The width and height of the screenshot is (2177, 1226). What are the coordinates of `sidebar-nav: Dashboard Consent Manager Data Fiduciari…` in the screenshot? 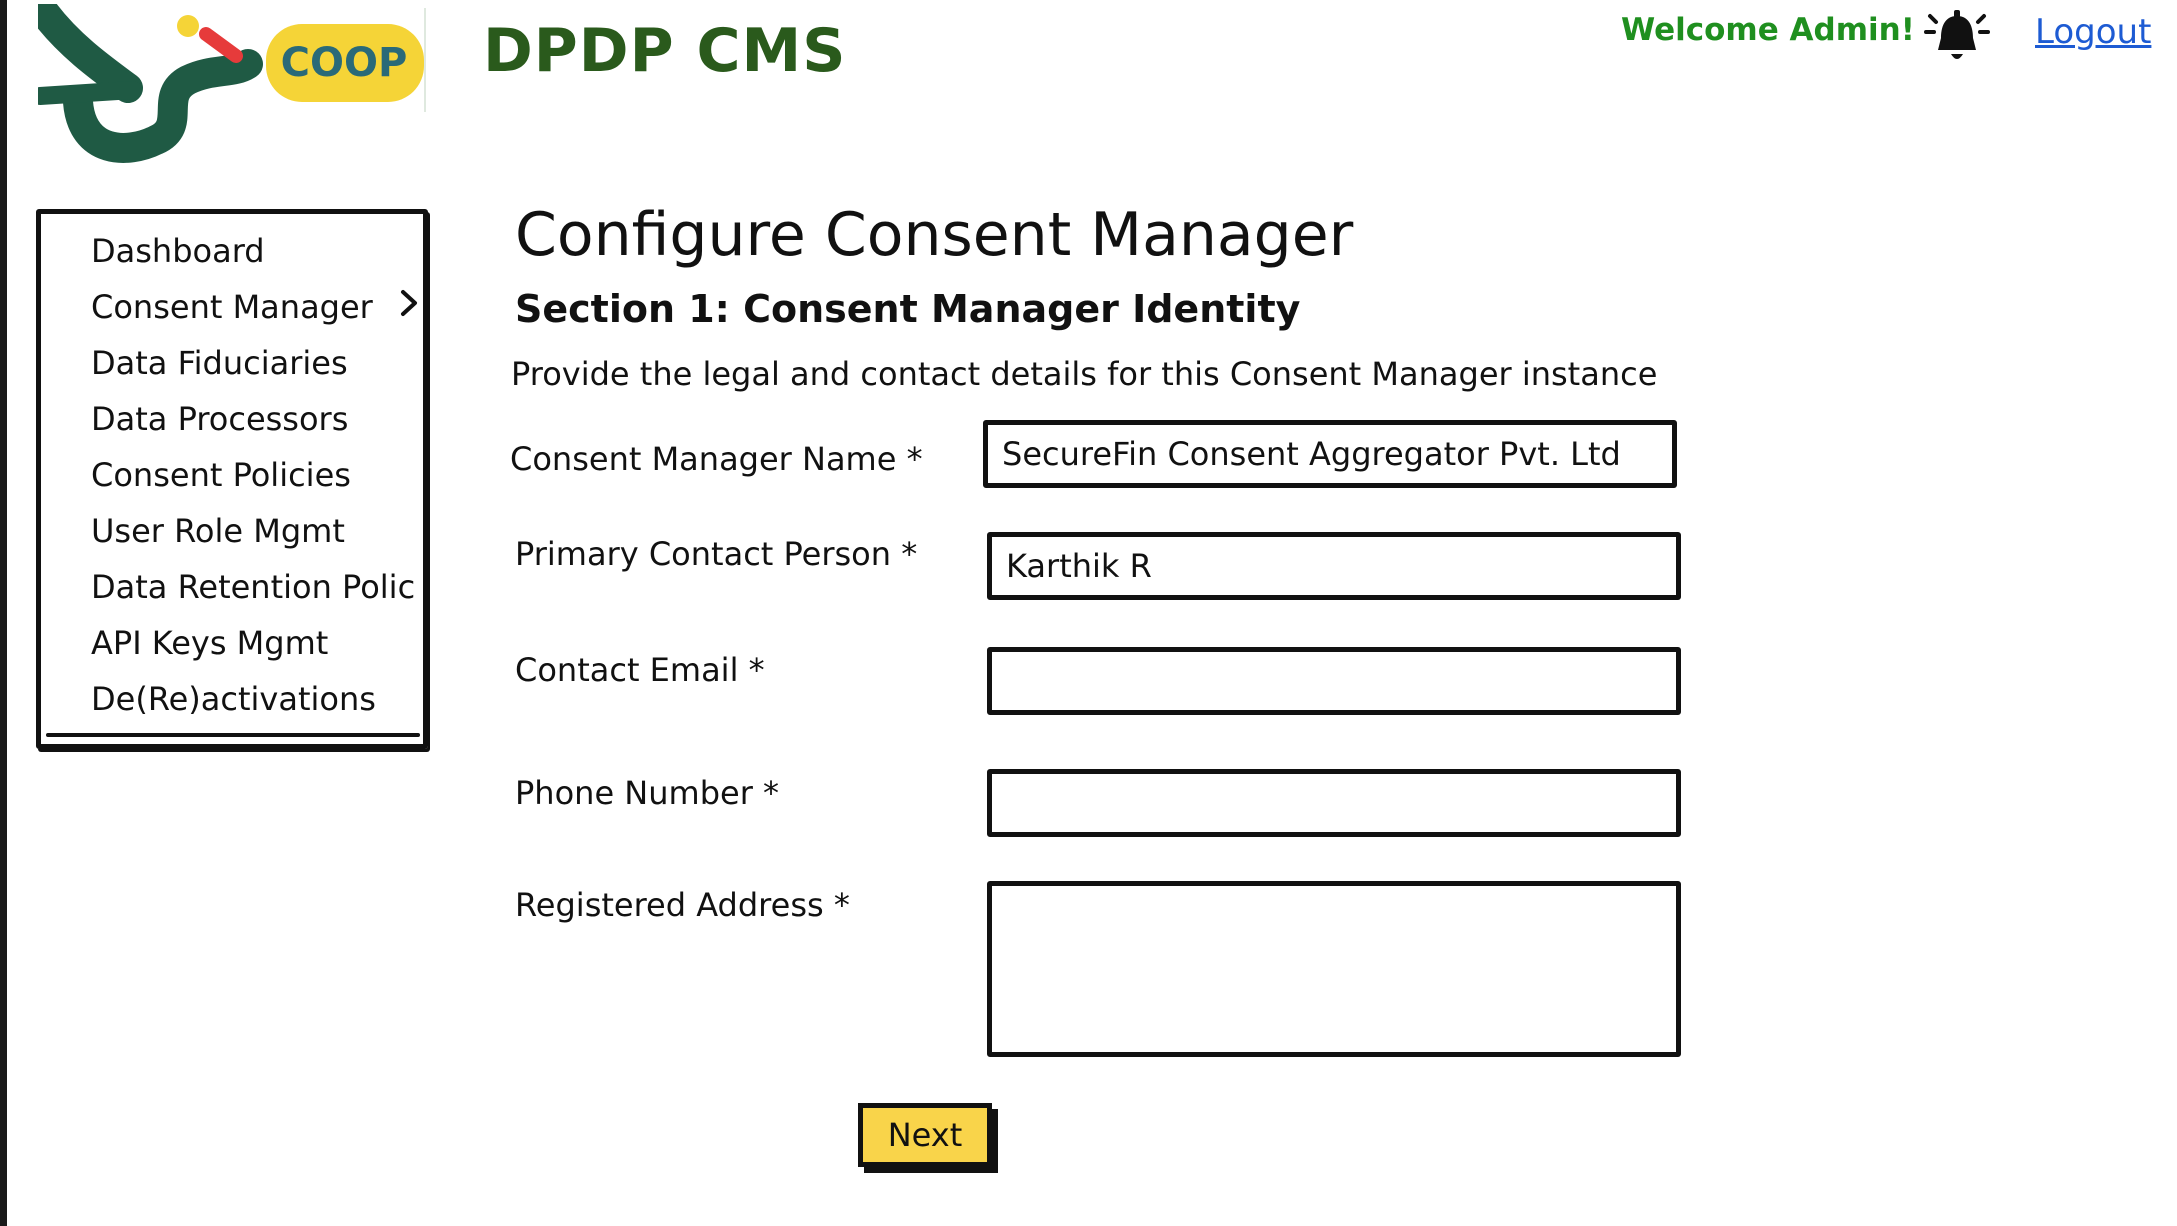 It's located at (232, 479).